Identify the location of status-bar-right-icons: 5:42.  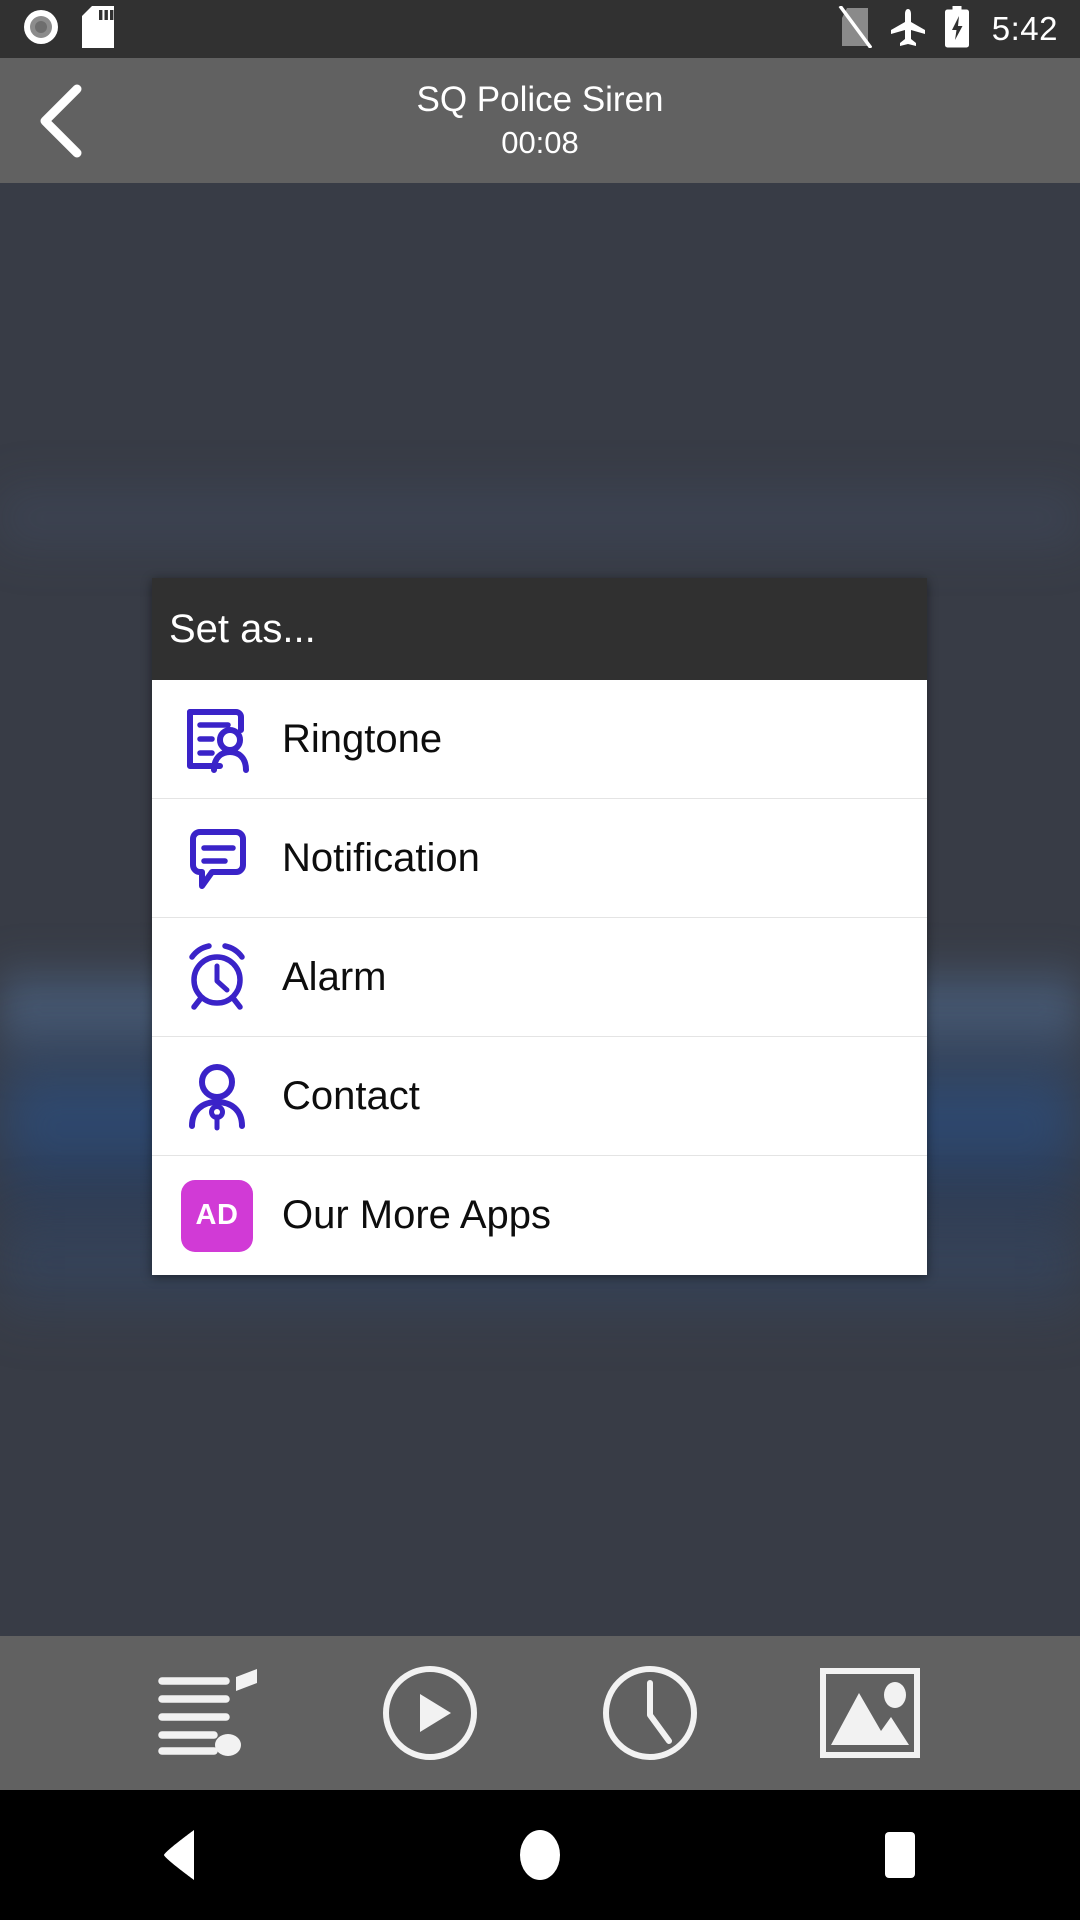
(948, 28).